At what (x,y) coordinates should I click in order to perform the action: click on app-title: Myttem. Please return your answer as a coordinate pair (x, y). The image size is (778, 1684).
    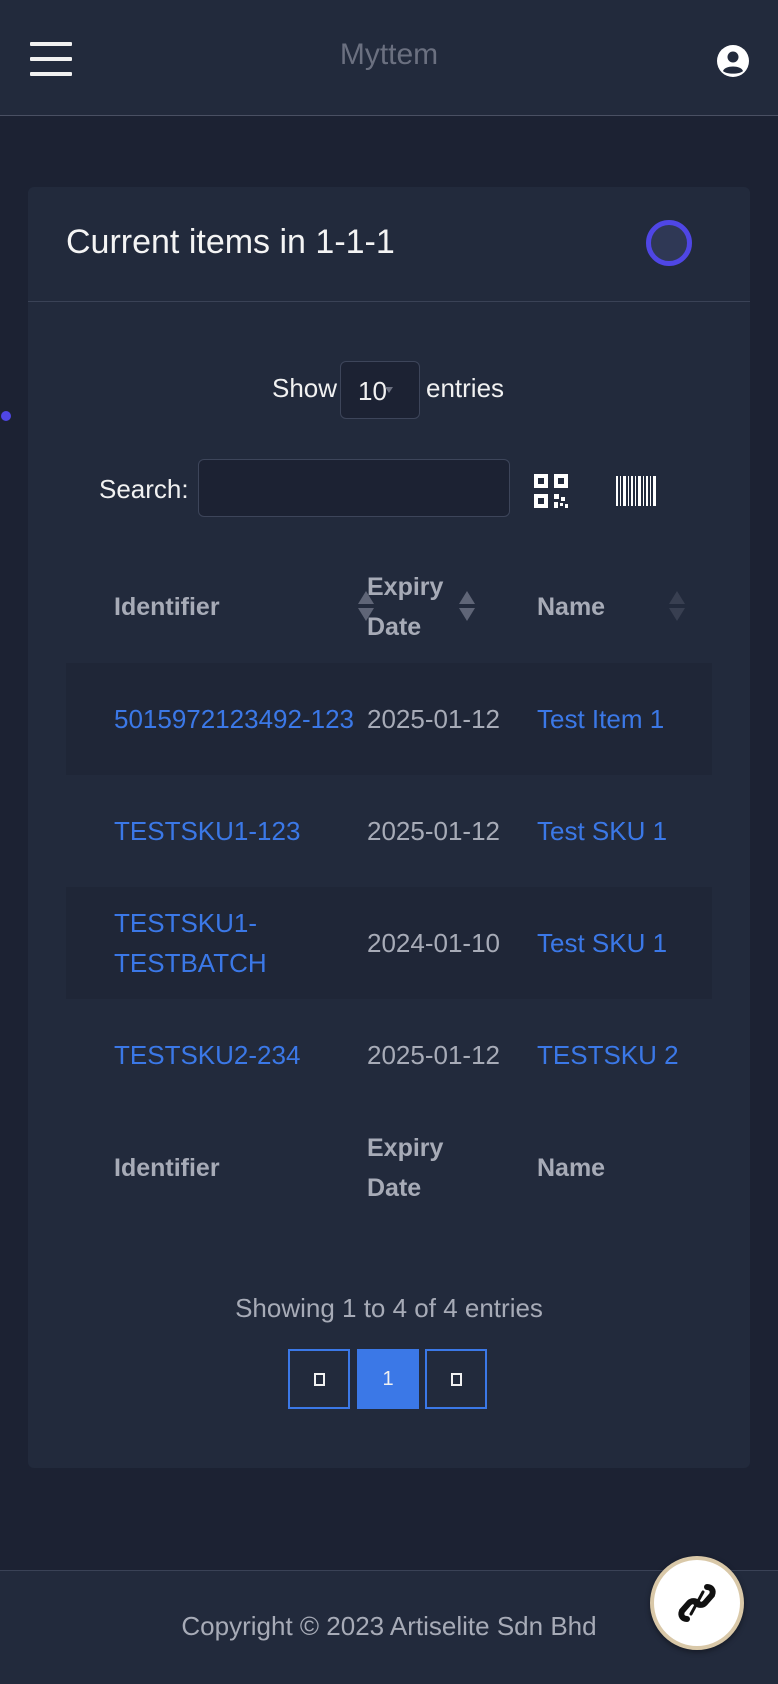
    Looking at the image, I should click on (389, 54).